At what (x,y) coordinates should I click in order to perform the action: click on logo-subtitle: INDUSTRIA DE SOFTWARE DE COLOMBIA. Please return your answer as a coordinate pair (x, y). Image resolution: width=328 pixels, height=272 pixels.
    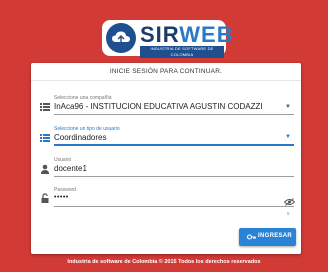
    Looking at the image, I should click on (182, 52).